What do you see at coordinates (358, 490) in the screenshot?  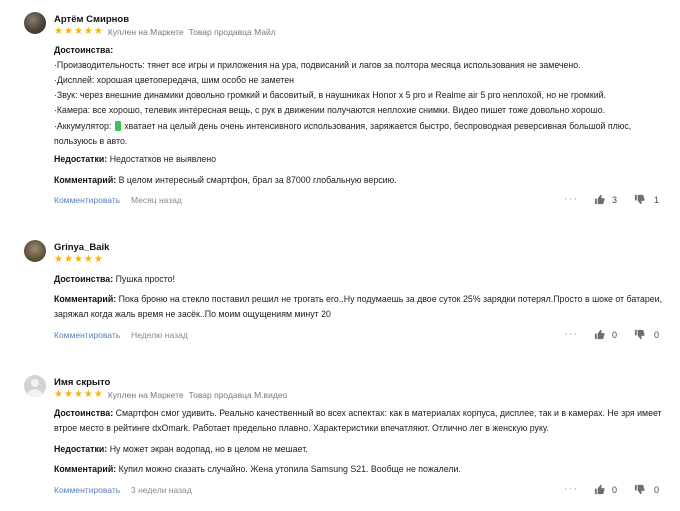 I see `review-footer: Комментировать 3 недели назад ··· 0 0` at bounding box center [358, 490].